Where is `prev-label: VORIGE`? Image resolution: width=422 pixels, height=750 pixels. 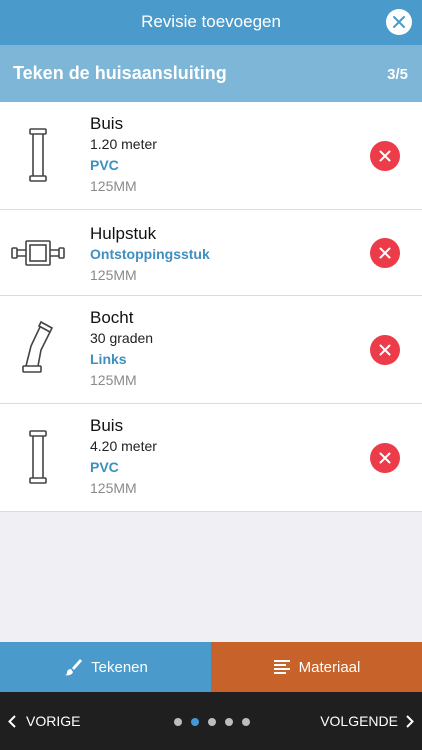
prev-label: VORIGE is located at coordinates (53, 721).